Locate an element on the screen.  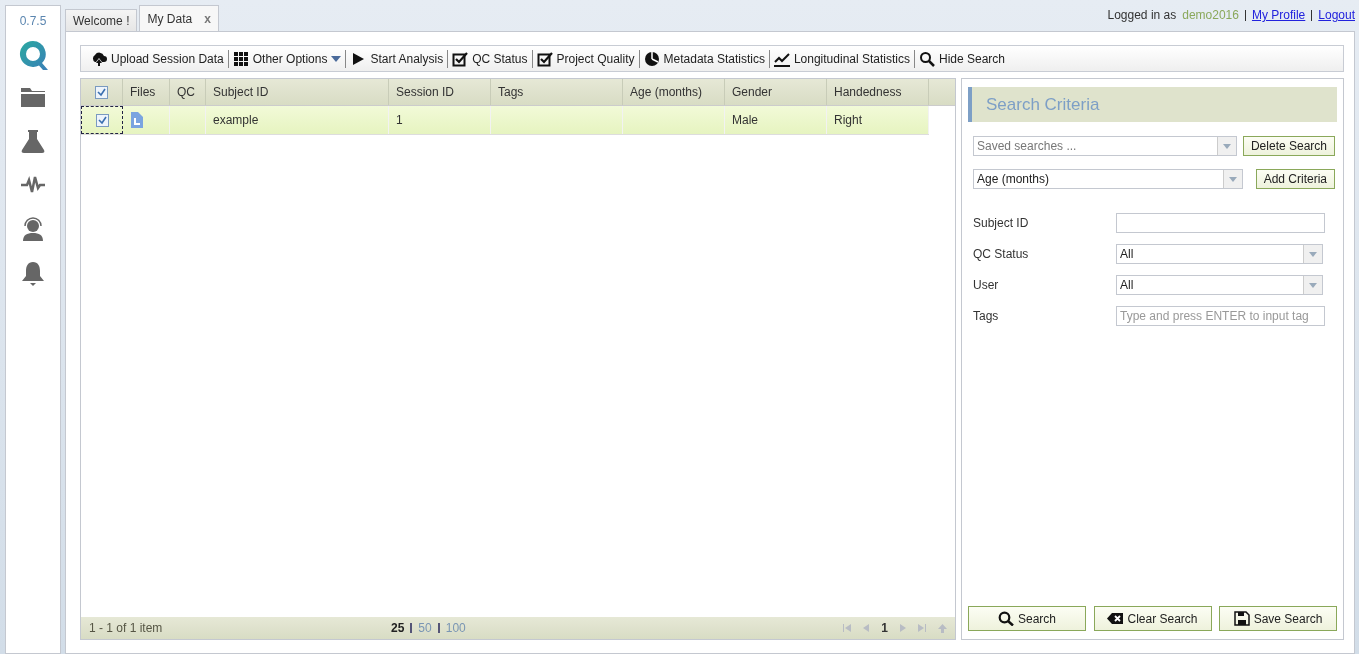
table-cell: example is located at coordinates (236, 120).